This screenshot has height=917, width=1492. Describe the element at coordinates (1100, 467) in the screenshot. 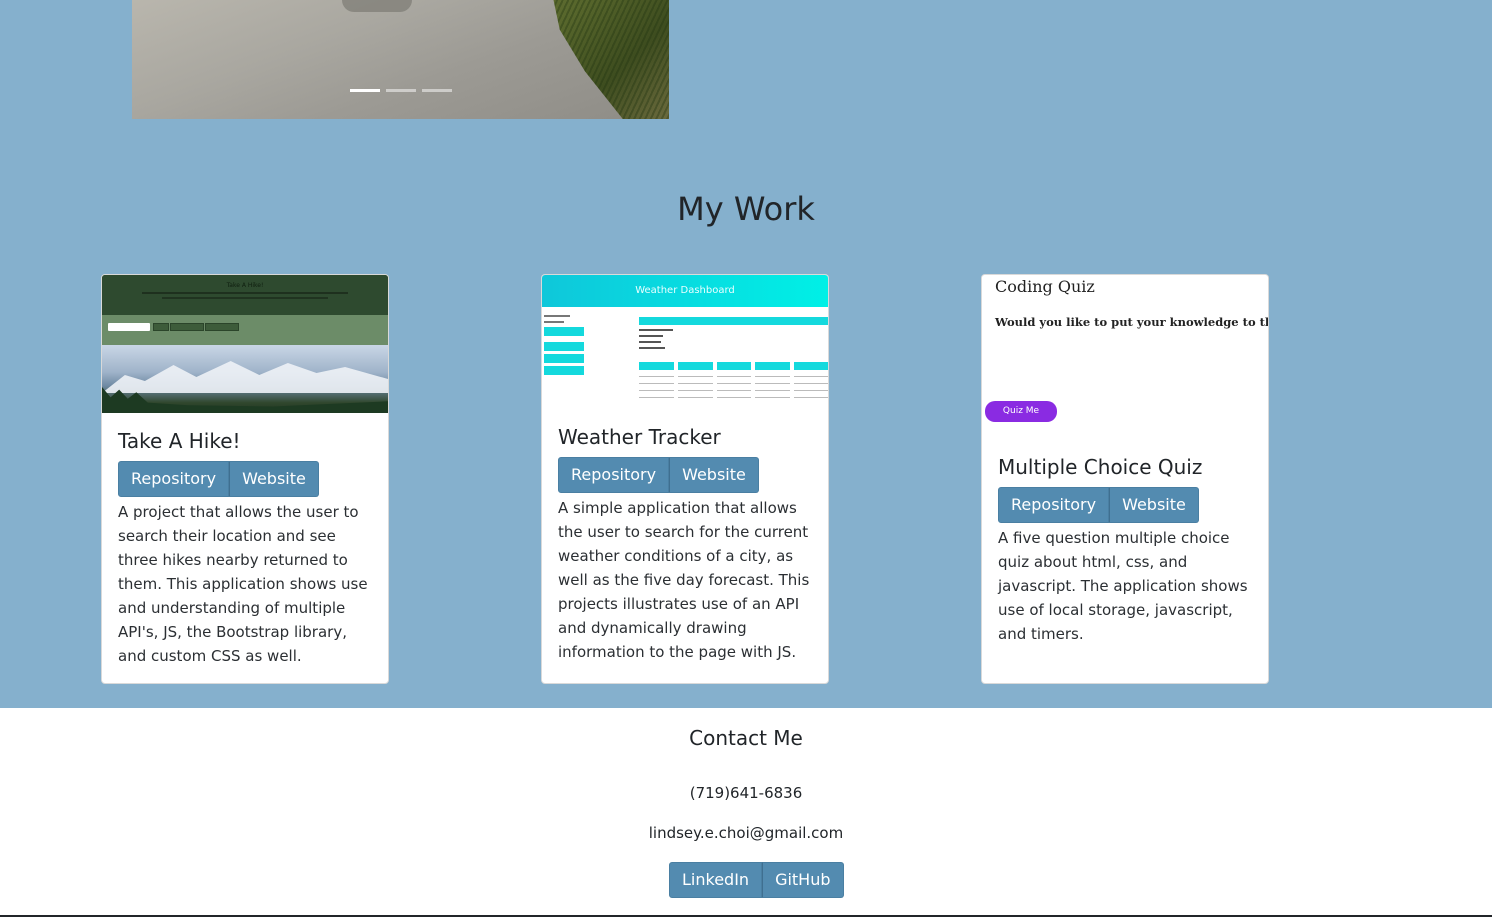

I see `project-title: Multiple Choice Quiz` at that location.